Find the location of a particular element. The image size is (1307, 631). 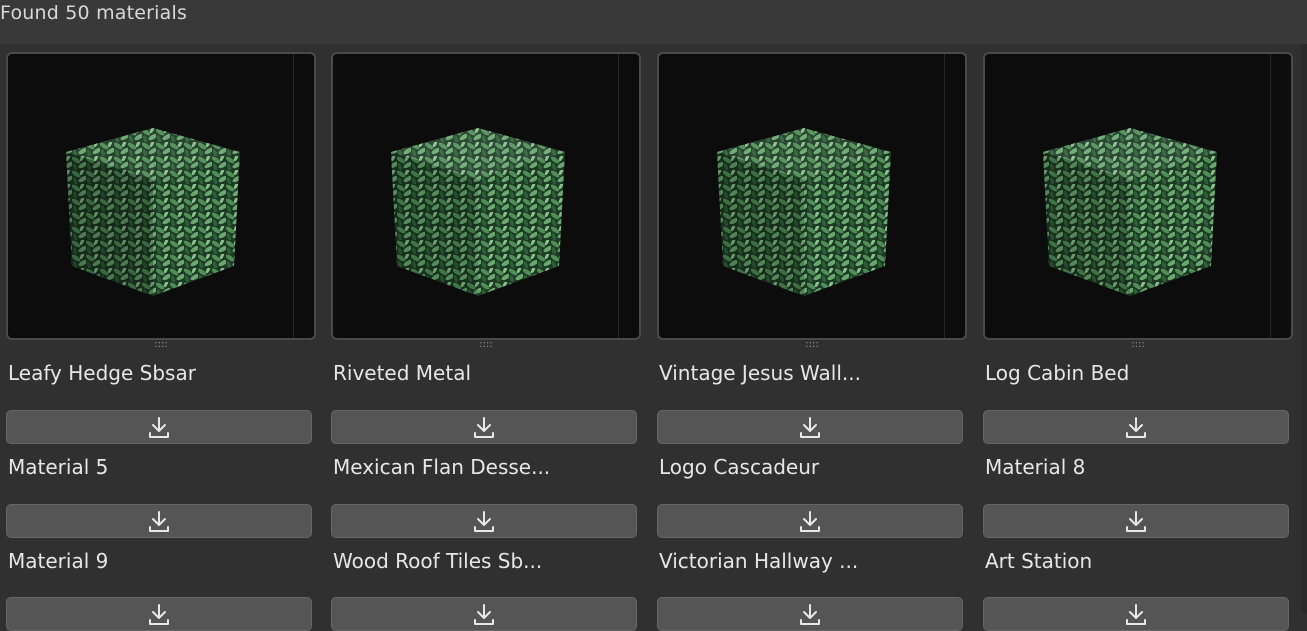

material-name: Logo Cascadeur is located at coordinates (739, 467).